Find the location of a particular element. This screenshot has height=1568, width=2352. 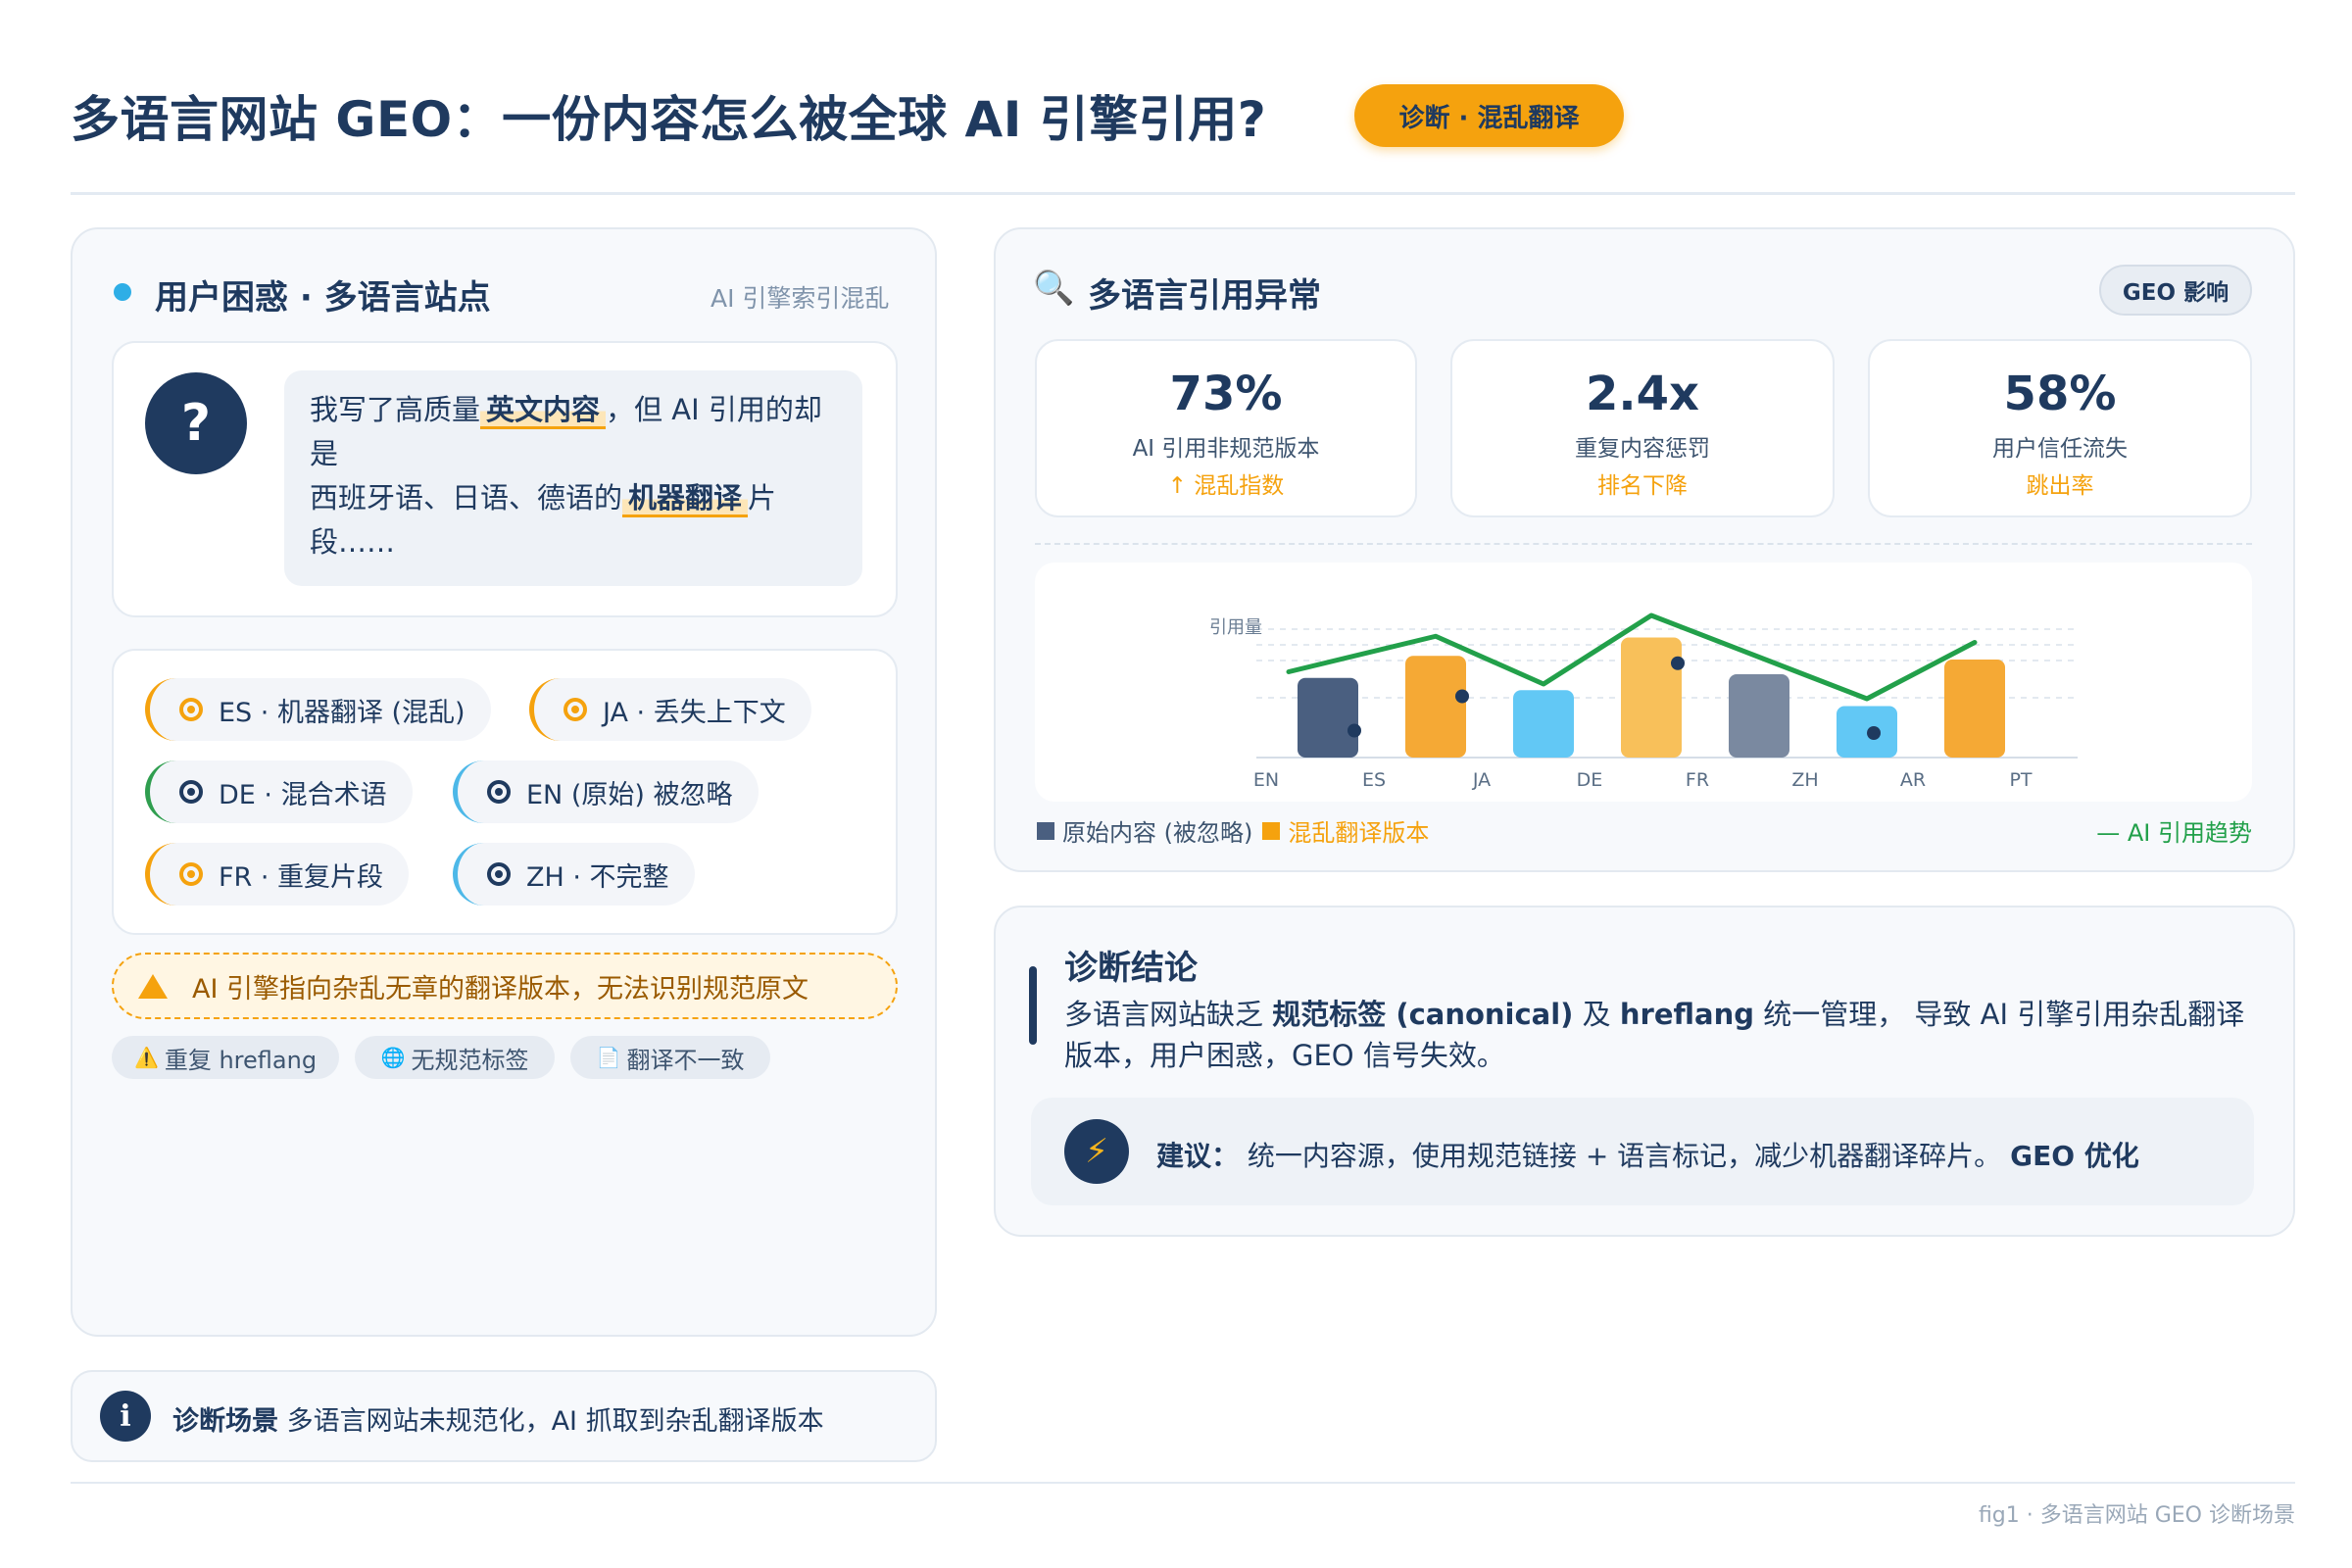

pill-label: 重复 hreflang is located at coordinates (241, 1060).